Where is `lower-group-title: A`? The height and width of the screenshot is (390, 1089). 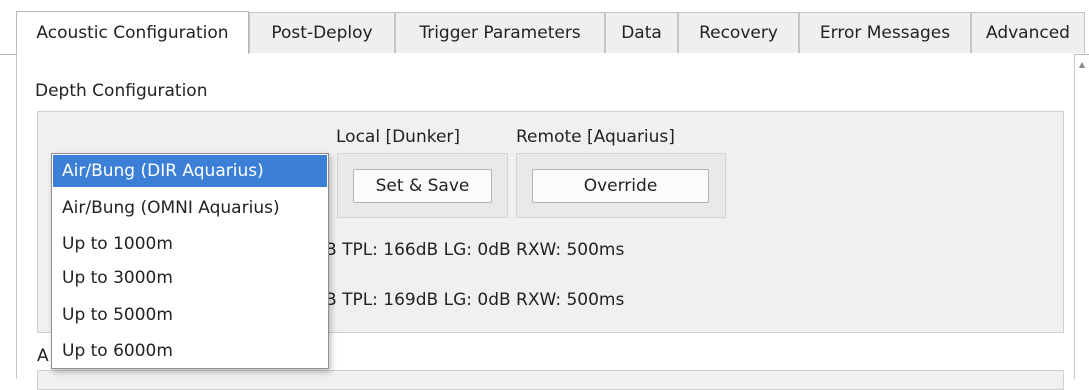 lower-group-title: A is located at coordinates (43, 356).